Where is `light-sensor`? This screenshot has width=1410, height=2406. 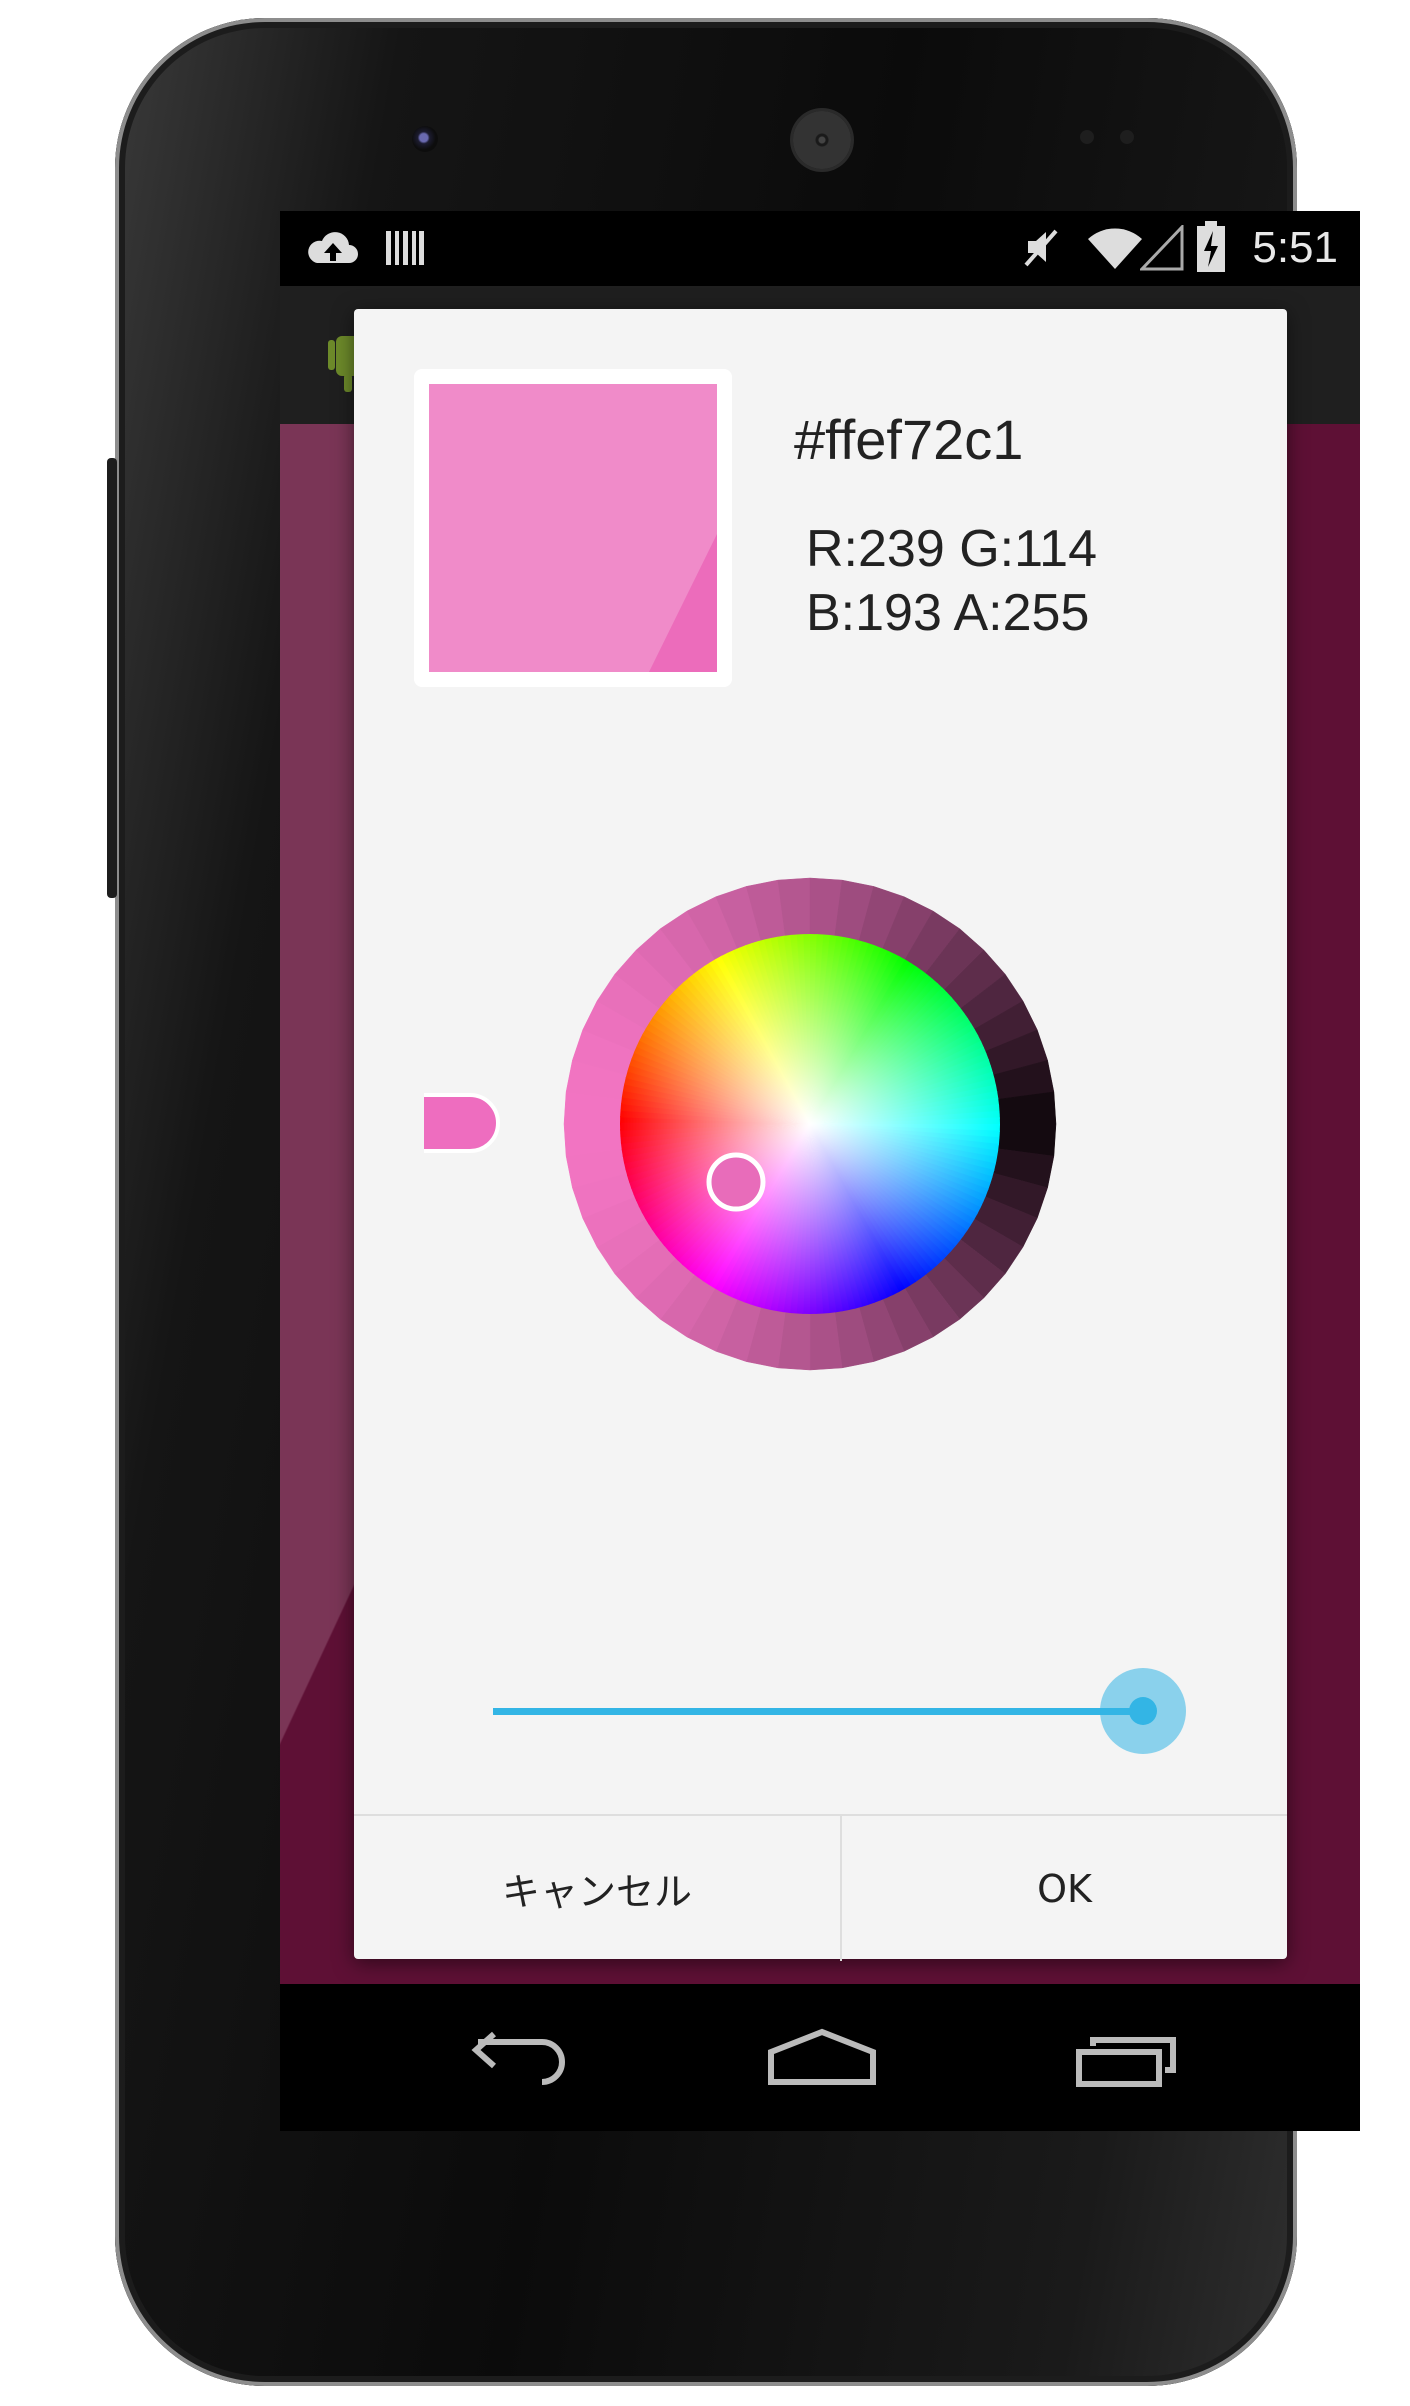 light-sensor is located at coordinates (1127, 137).